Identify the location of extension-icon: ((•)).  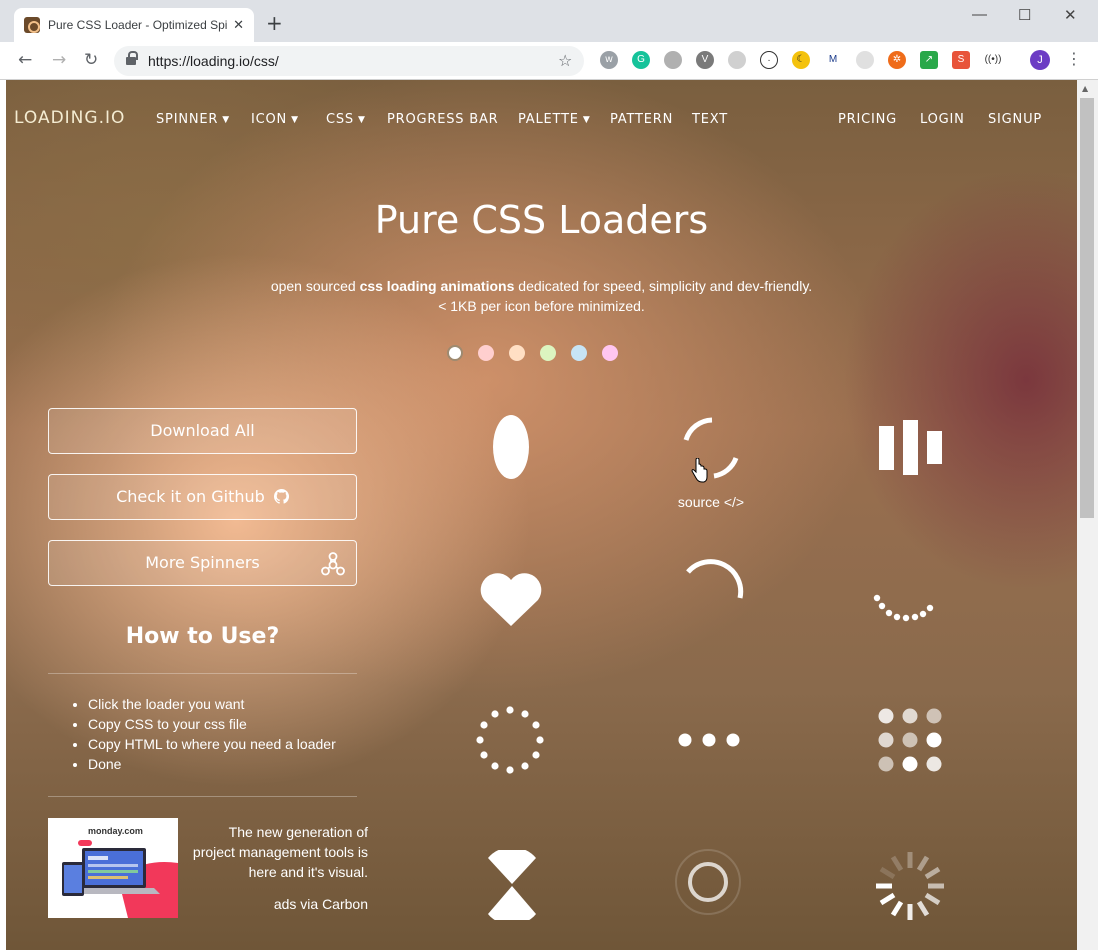
(993, 60).